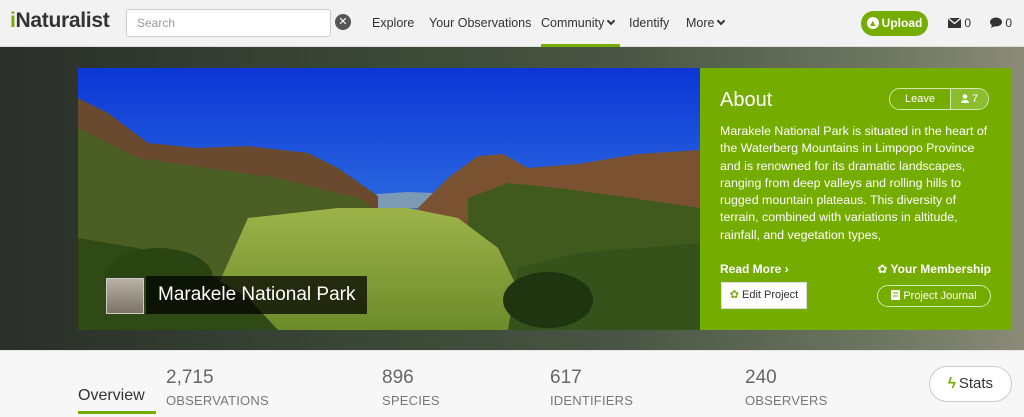 The height and width of the screenshot is (417, 1024). Describe the element at coordinates (968, 23) in the screenshot. I see `messages-count: 0` at that location.